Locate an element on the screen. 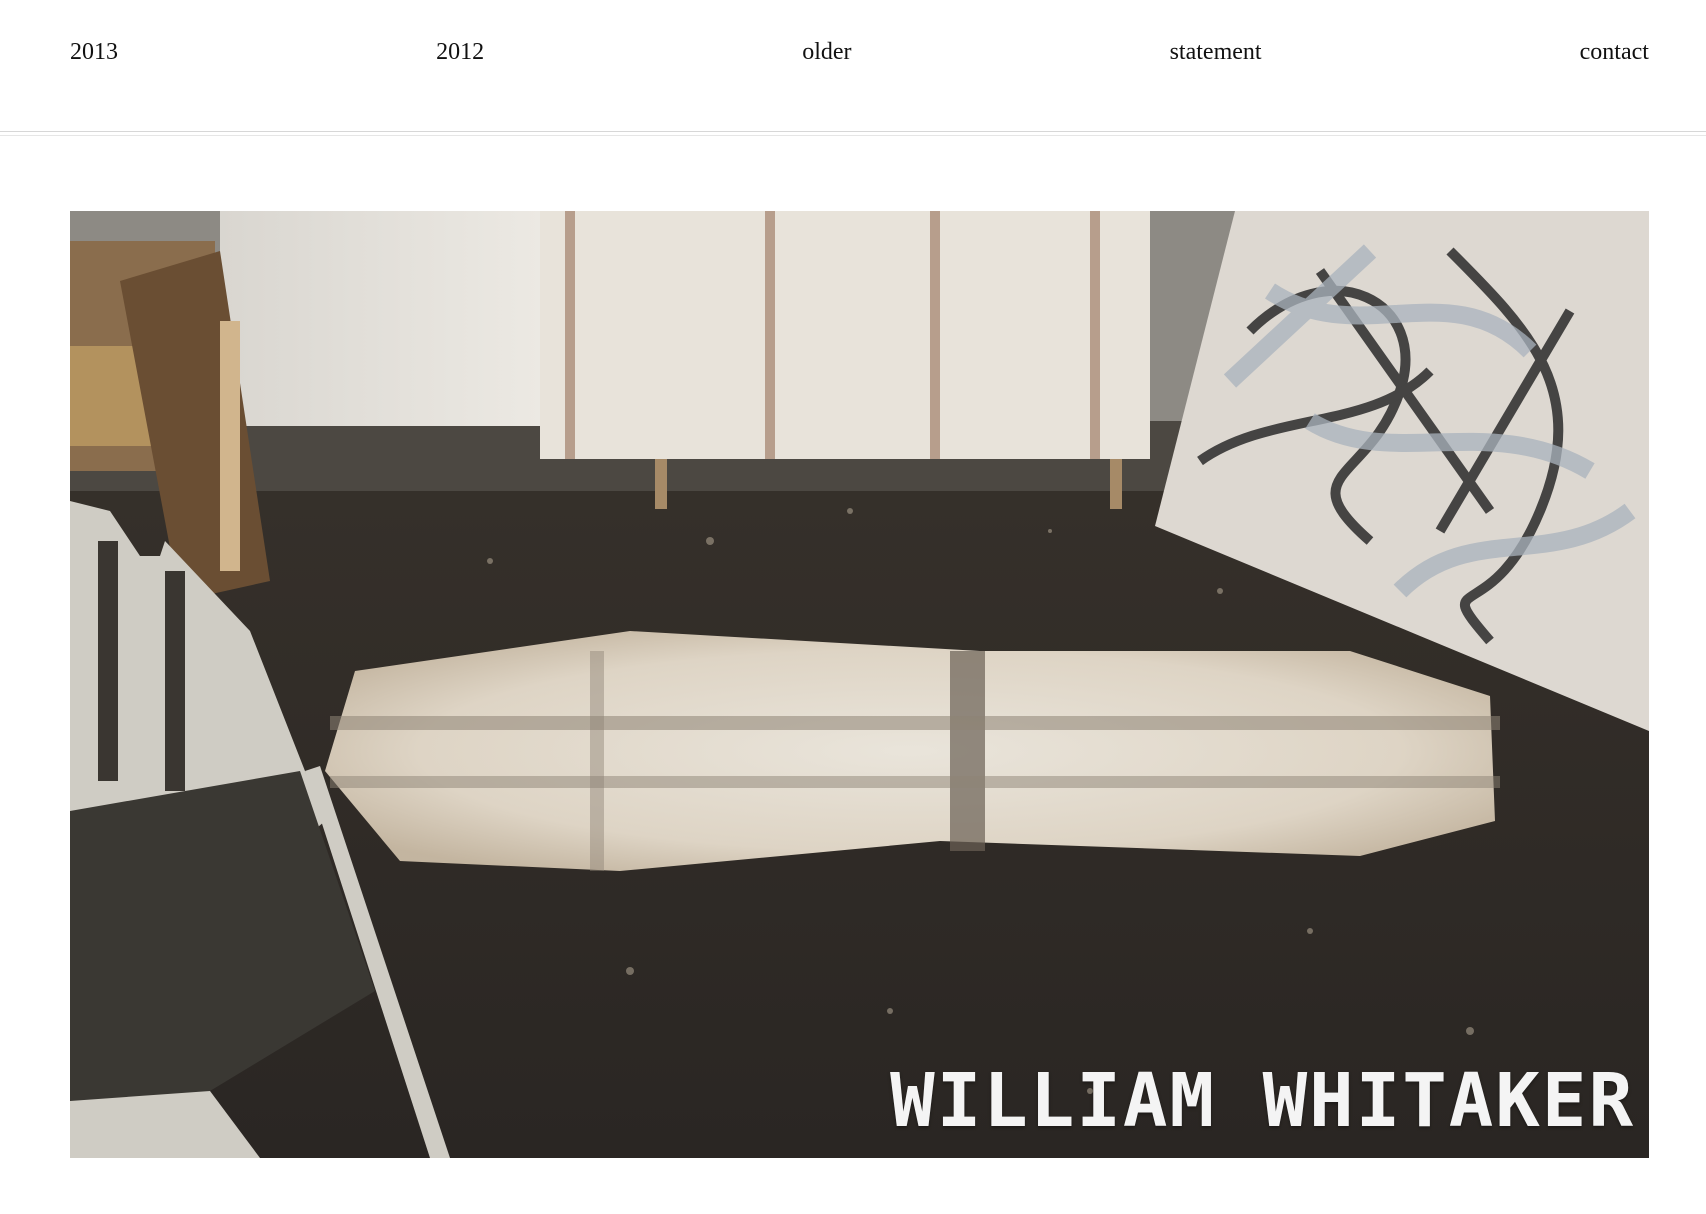  nav-link-2012: 2012 is located at coordinates (460, 52).